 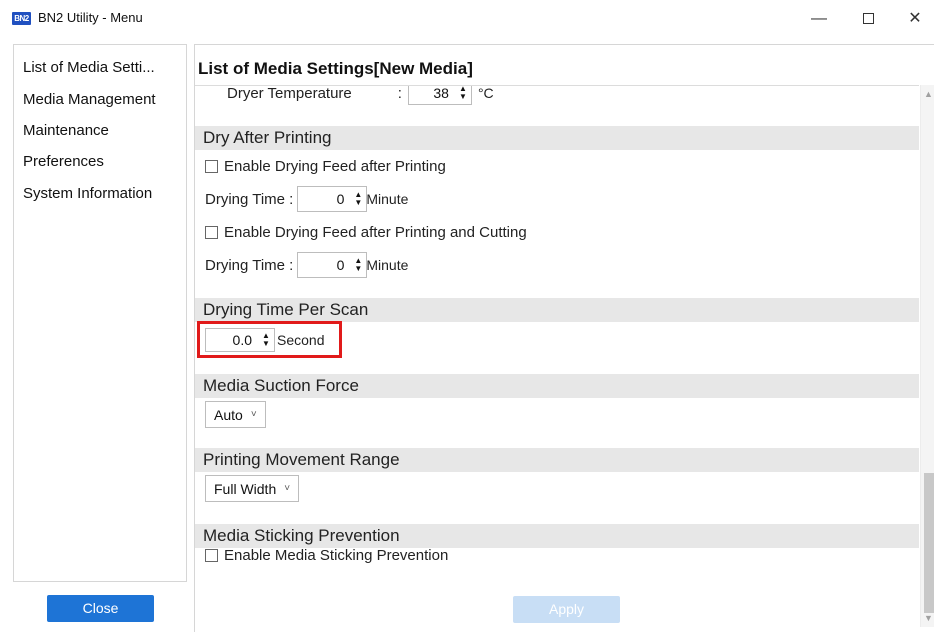 What do you see at coordinates (228, 414) in the screenshot?
I see `media-suction-force-value: Auto` at bounding box center [228, 414].